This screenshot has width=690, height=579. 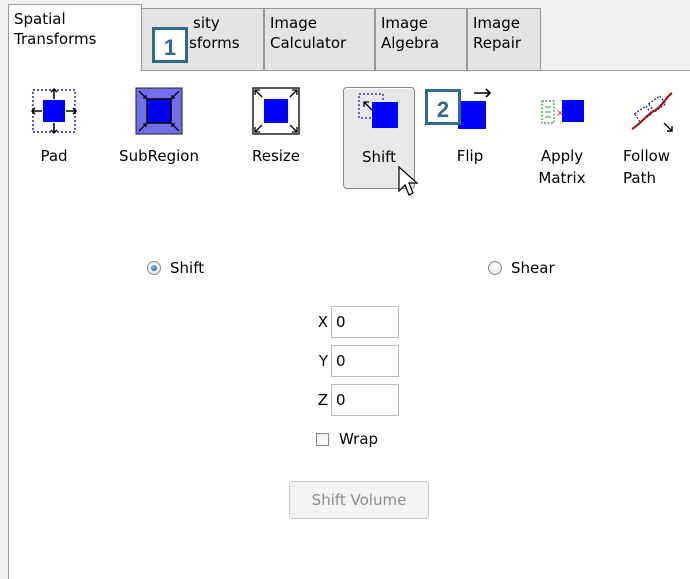 I want to click on shift-icon, so click(x=379, y=114).